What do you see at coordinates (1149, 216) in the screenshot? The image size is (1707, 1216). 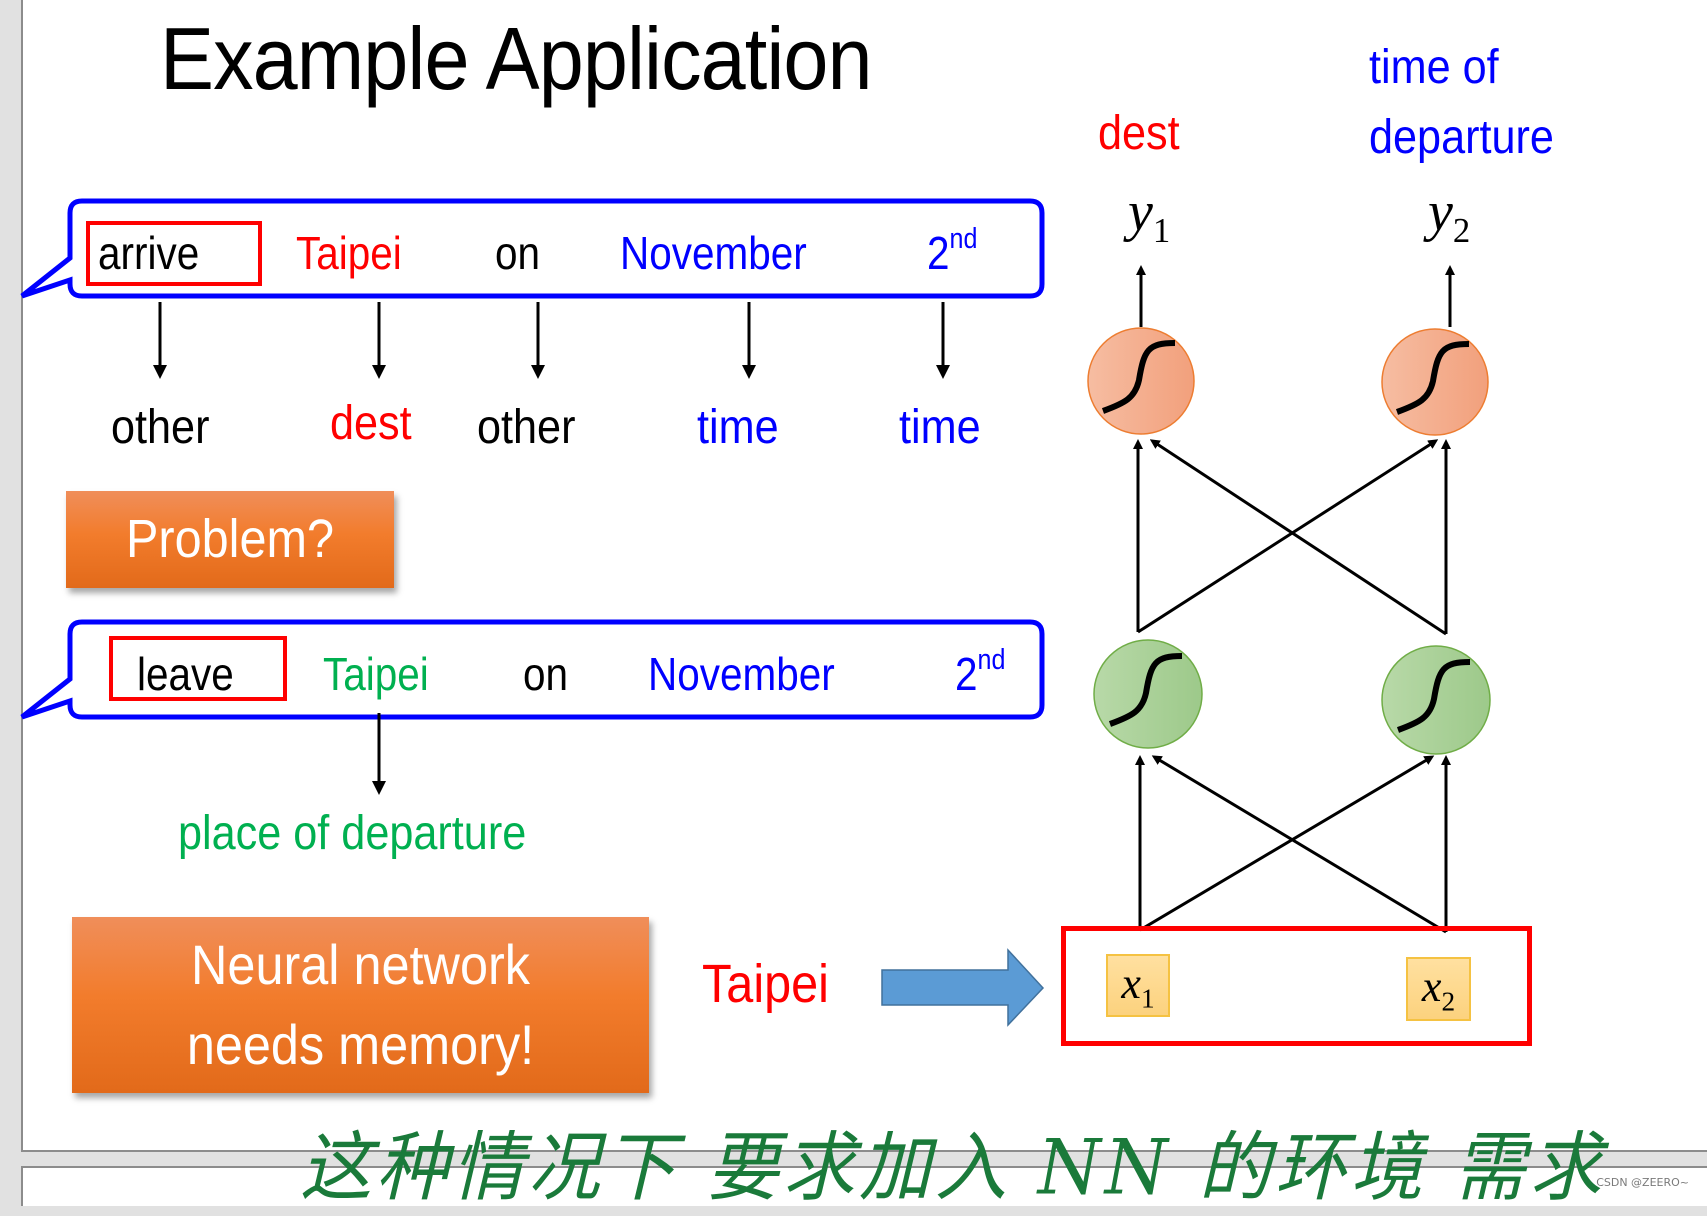 I see `output-y1: y1` at bounding box center [1149, 216].